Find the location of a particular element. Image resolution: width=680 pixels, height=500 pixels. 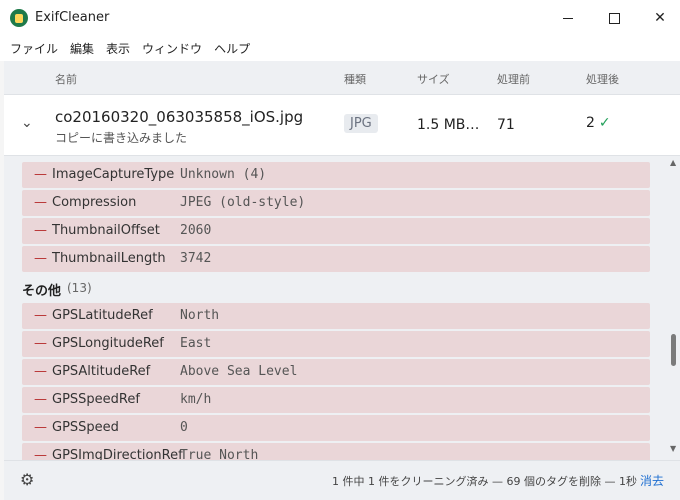

file-name: co20160320_063035858_iOS.jpg is located at coordinates (179, 117).